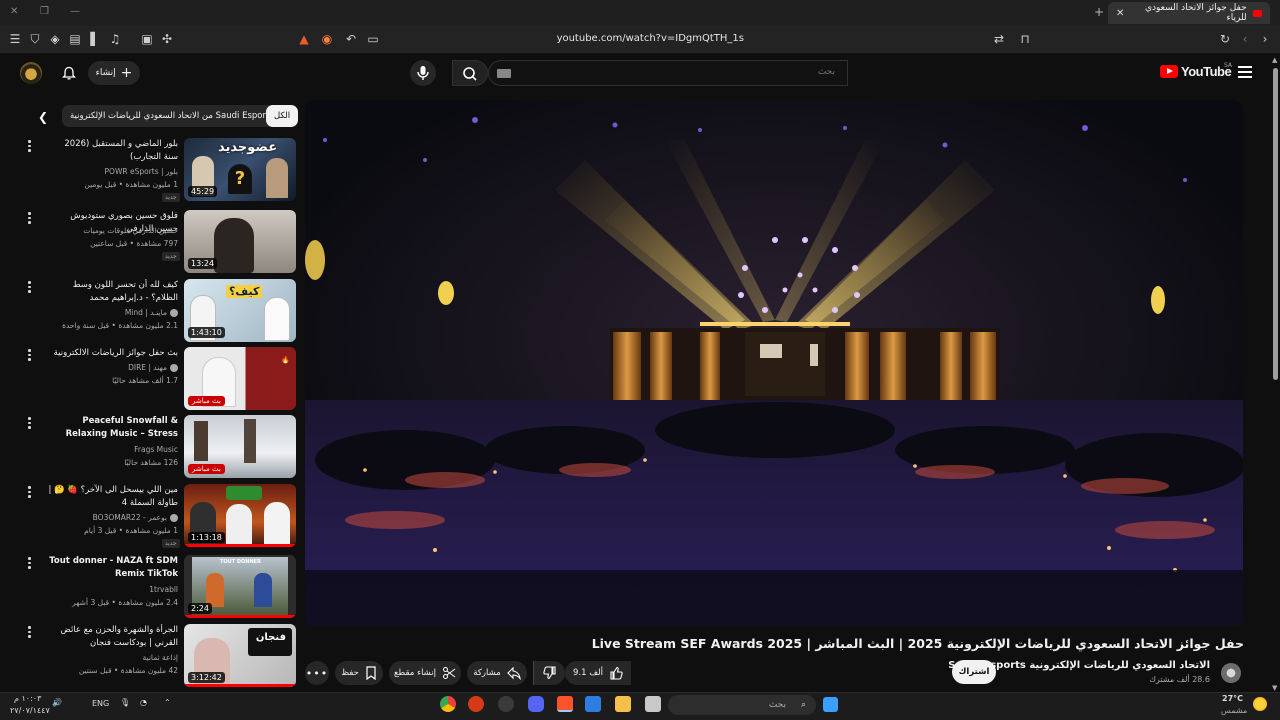 Image resolution: width=1280 pixels, height=720 pixels. What do you see at coordinates (103, 230) in the screenshot?
I see `channel-name: حسين الذارفي فلوقات يوميات` at bounding box center [103, 230].